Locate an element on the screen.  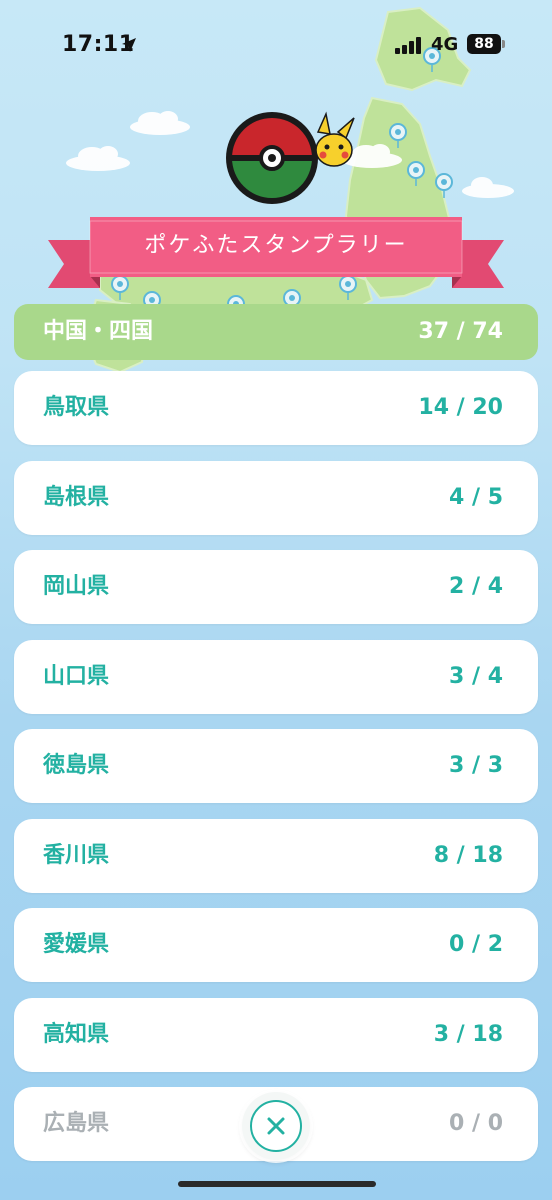
close-button is located at coordinates (276, 1126).